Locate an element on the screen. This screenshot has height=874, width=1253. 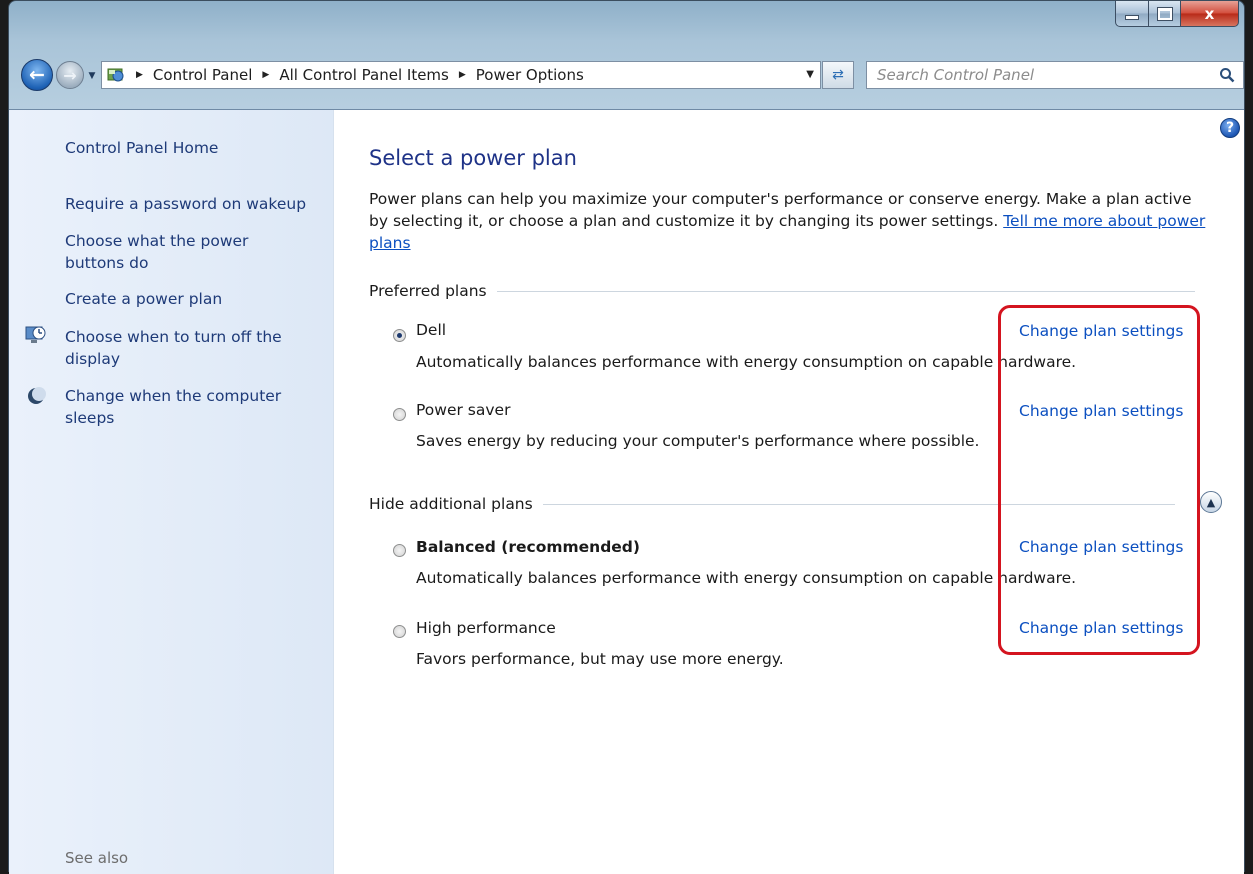
preferred-plans-heading: Preferred plans is located at coordinates (782, 291).